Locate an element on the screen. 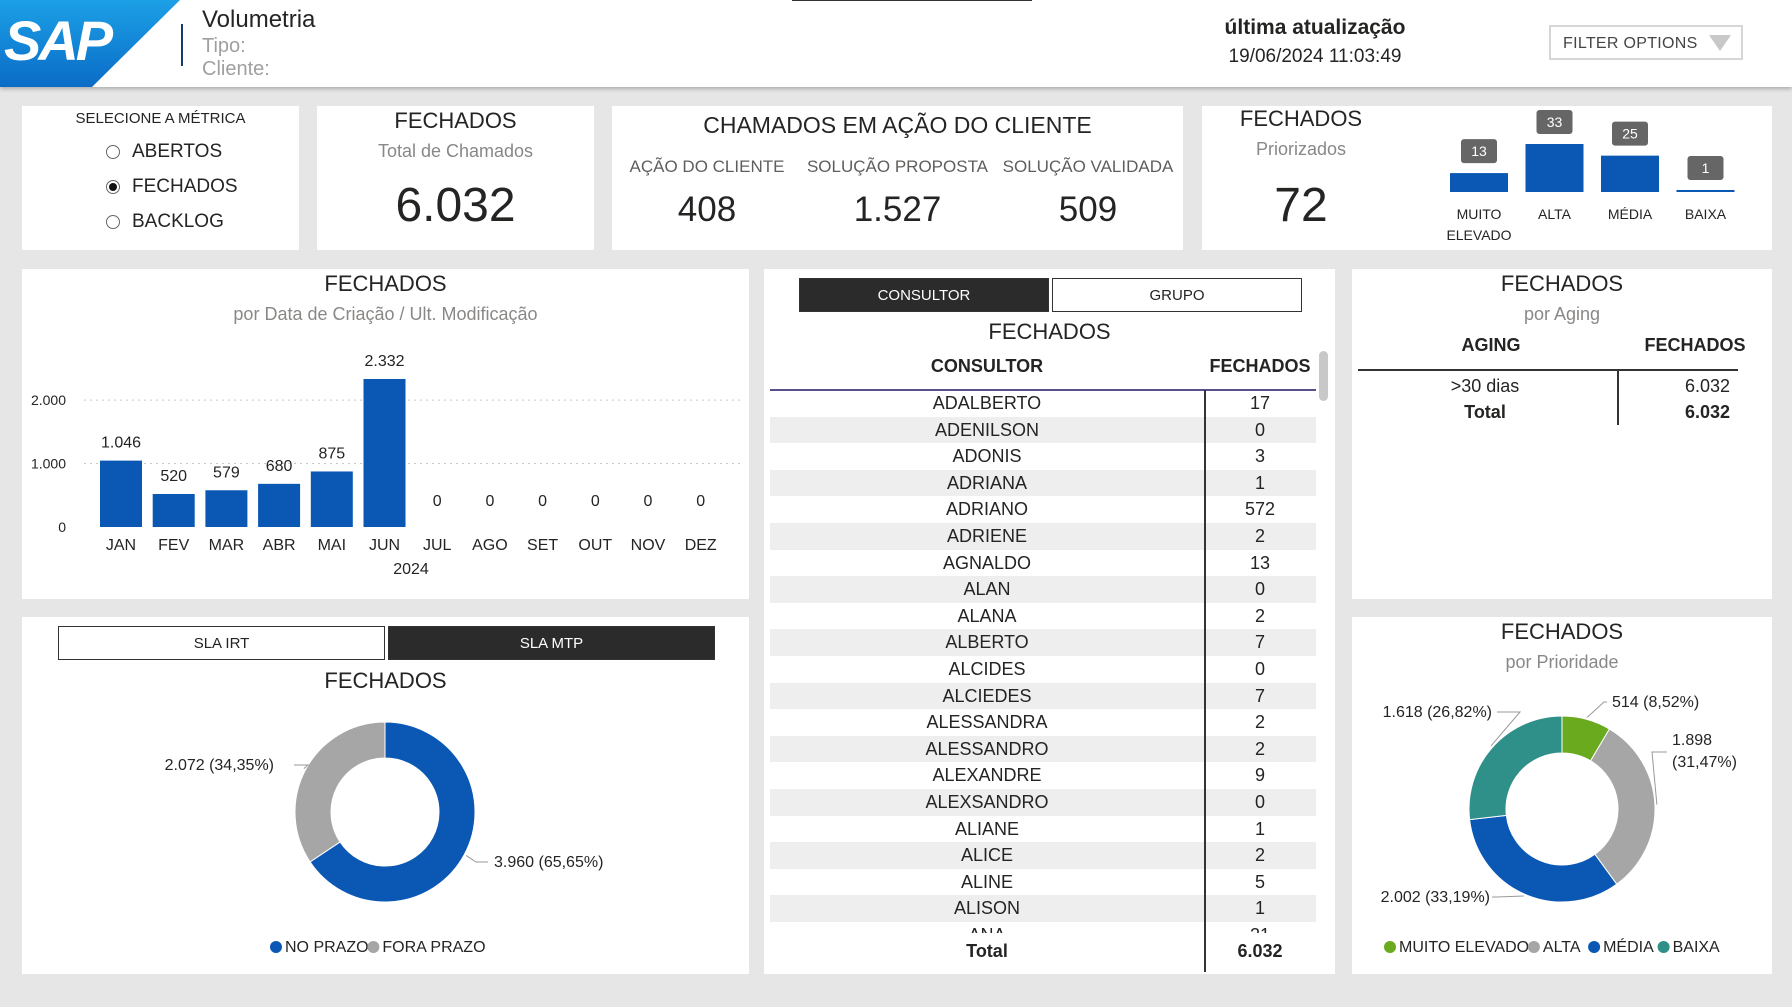 This screenshot has width=1792, height=1007. radio-label-fechados: FECHADOS is located at coordinates (185, 186).